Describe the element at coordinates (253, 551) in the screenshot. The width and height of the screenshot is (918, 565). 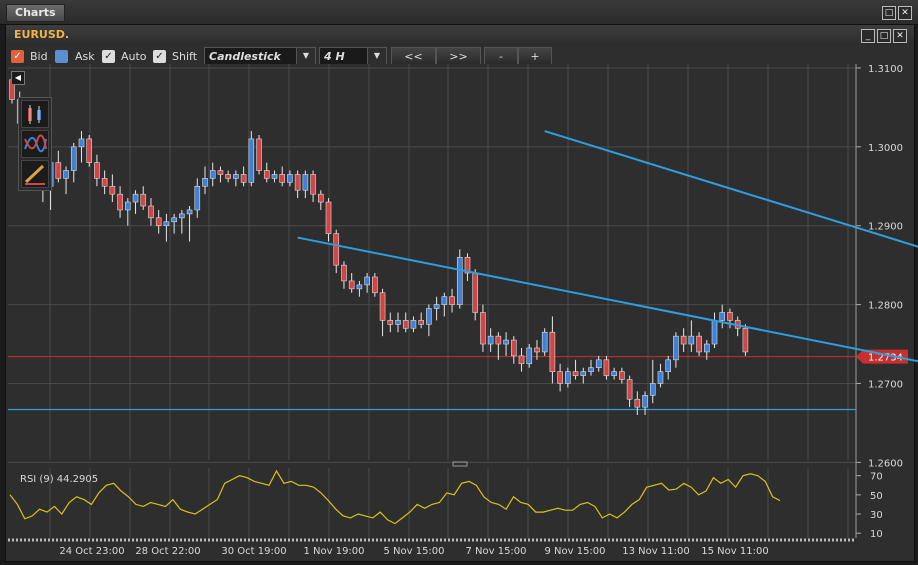
I see `x-tick-label: 30 Oct 19:00` at that location.